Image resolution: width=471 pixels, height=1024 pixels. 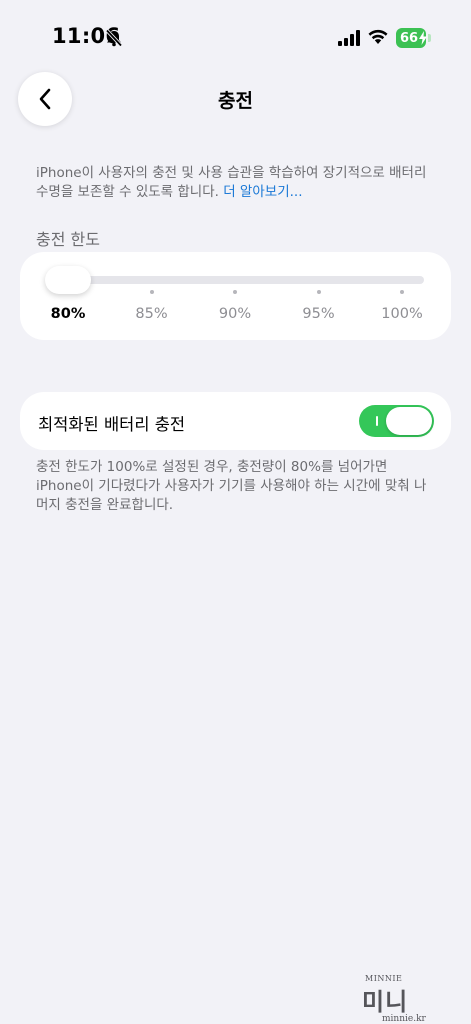 I want to click on battery-percentage: 66, so click(x=409, y=38).